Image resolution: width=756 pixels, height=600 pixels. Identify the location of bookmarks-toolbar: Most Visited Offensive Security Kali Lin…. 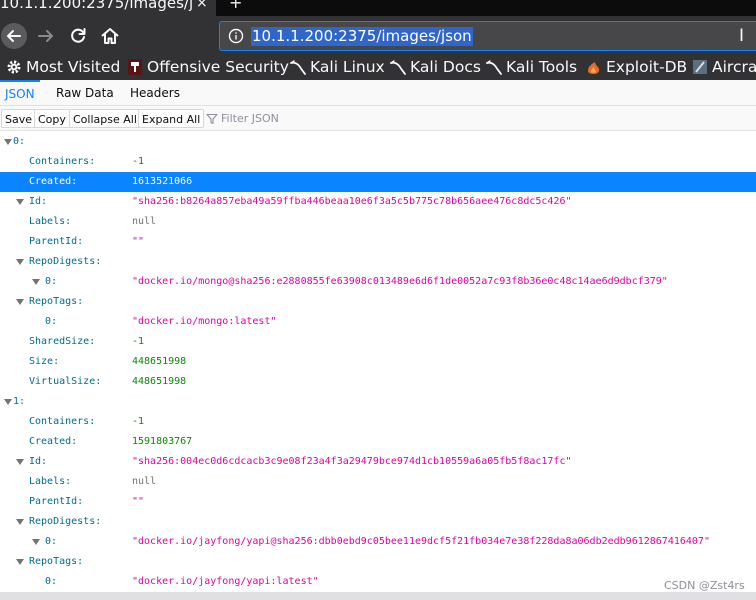
(378, 67).